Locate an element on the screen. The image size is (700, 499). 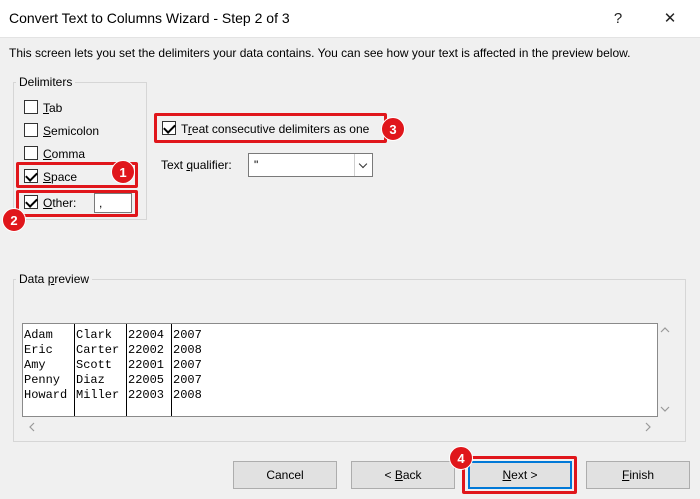
preview-cell: Clark is located at coordinates (94, 335).